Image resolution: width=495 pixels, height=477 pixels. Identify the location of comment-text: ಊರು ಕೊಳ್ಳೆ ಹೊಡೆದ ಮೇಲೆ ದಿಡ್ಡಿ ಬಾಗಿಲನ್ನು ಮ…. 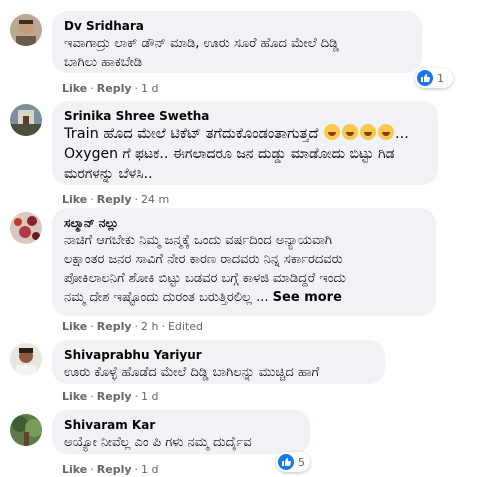
(192, 372).